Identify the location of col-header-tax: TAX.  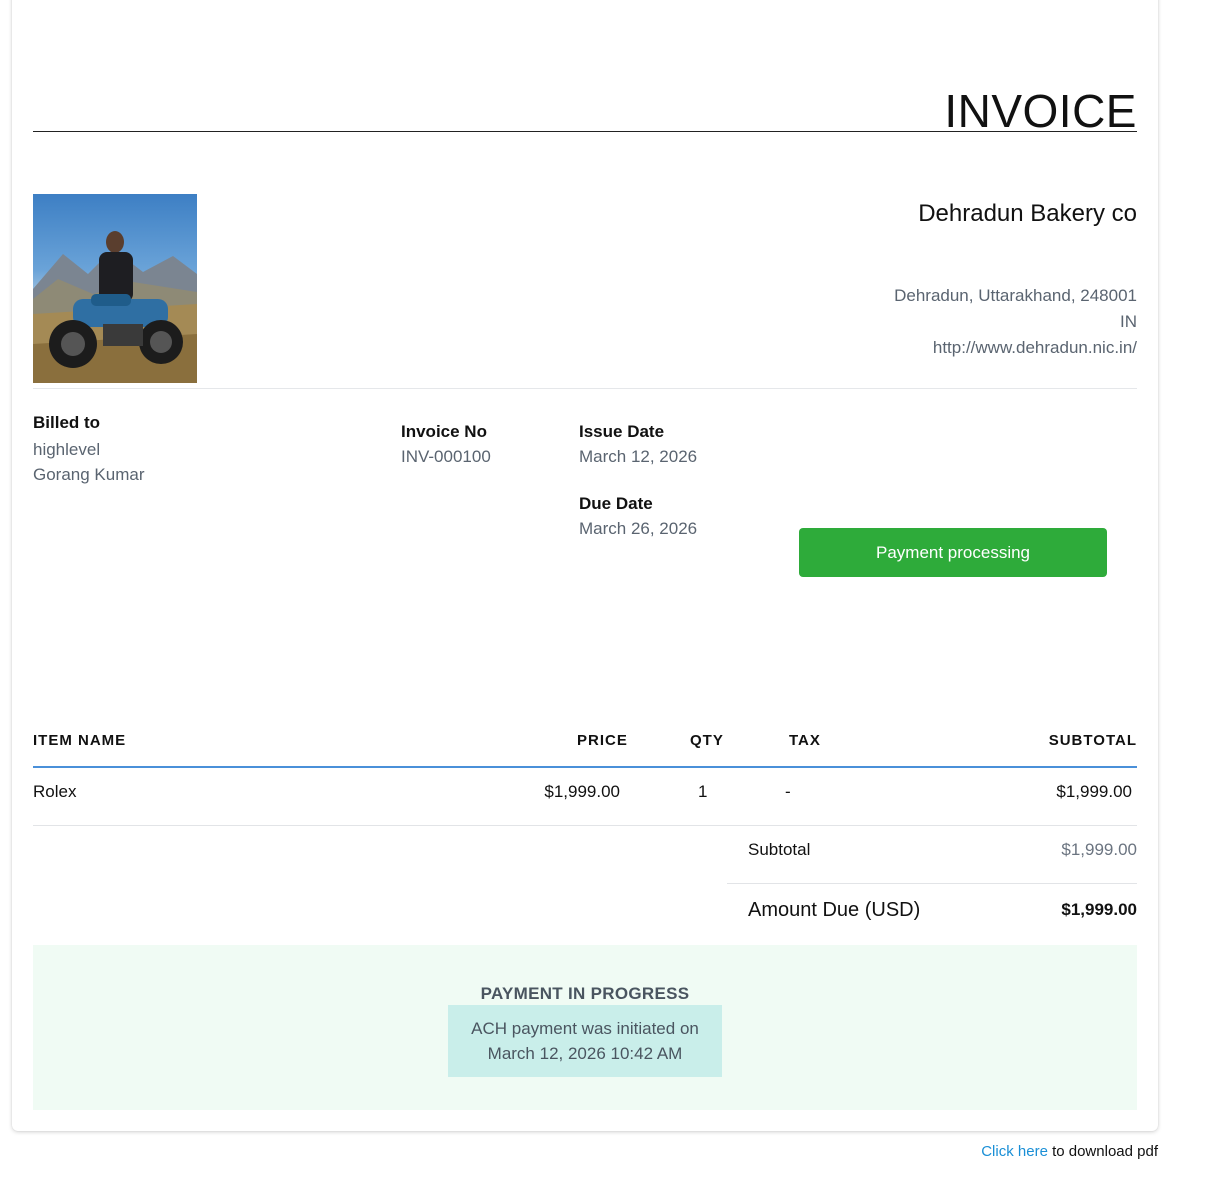
(805, 740).